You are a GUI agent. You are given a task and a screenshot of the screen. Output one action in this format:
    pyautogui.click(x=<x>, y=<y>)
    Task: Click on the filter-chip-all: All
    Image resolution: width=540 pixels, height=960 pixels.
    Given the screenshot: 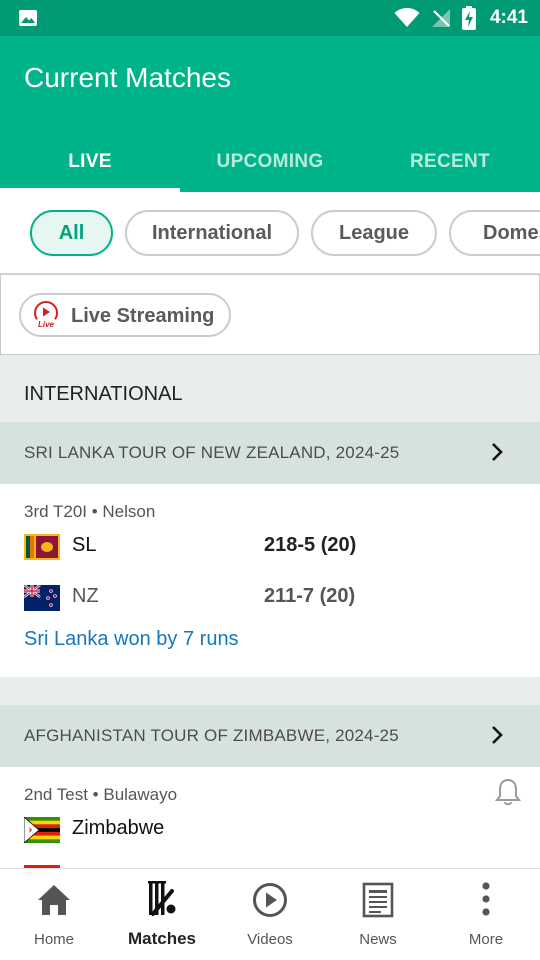 What is the action you would take?
    pyautogui.click(x=71, y=233)
    